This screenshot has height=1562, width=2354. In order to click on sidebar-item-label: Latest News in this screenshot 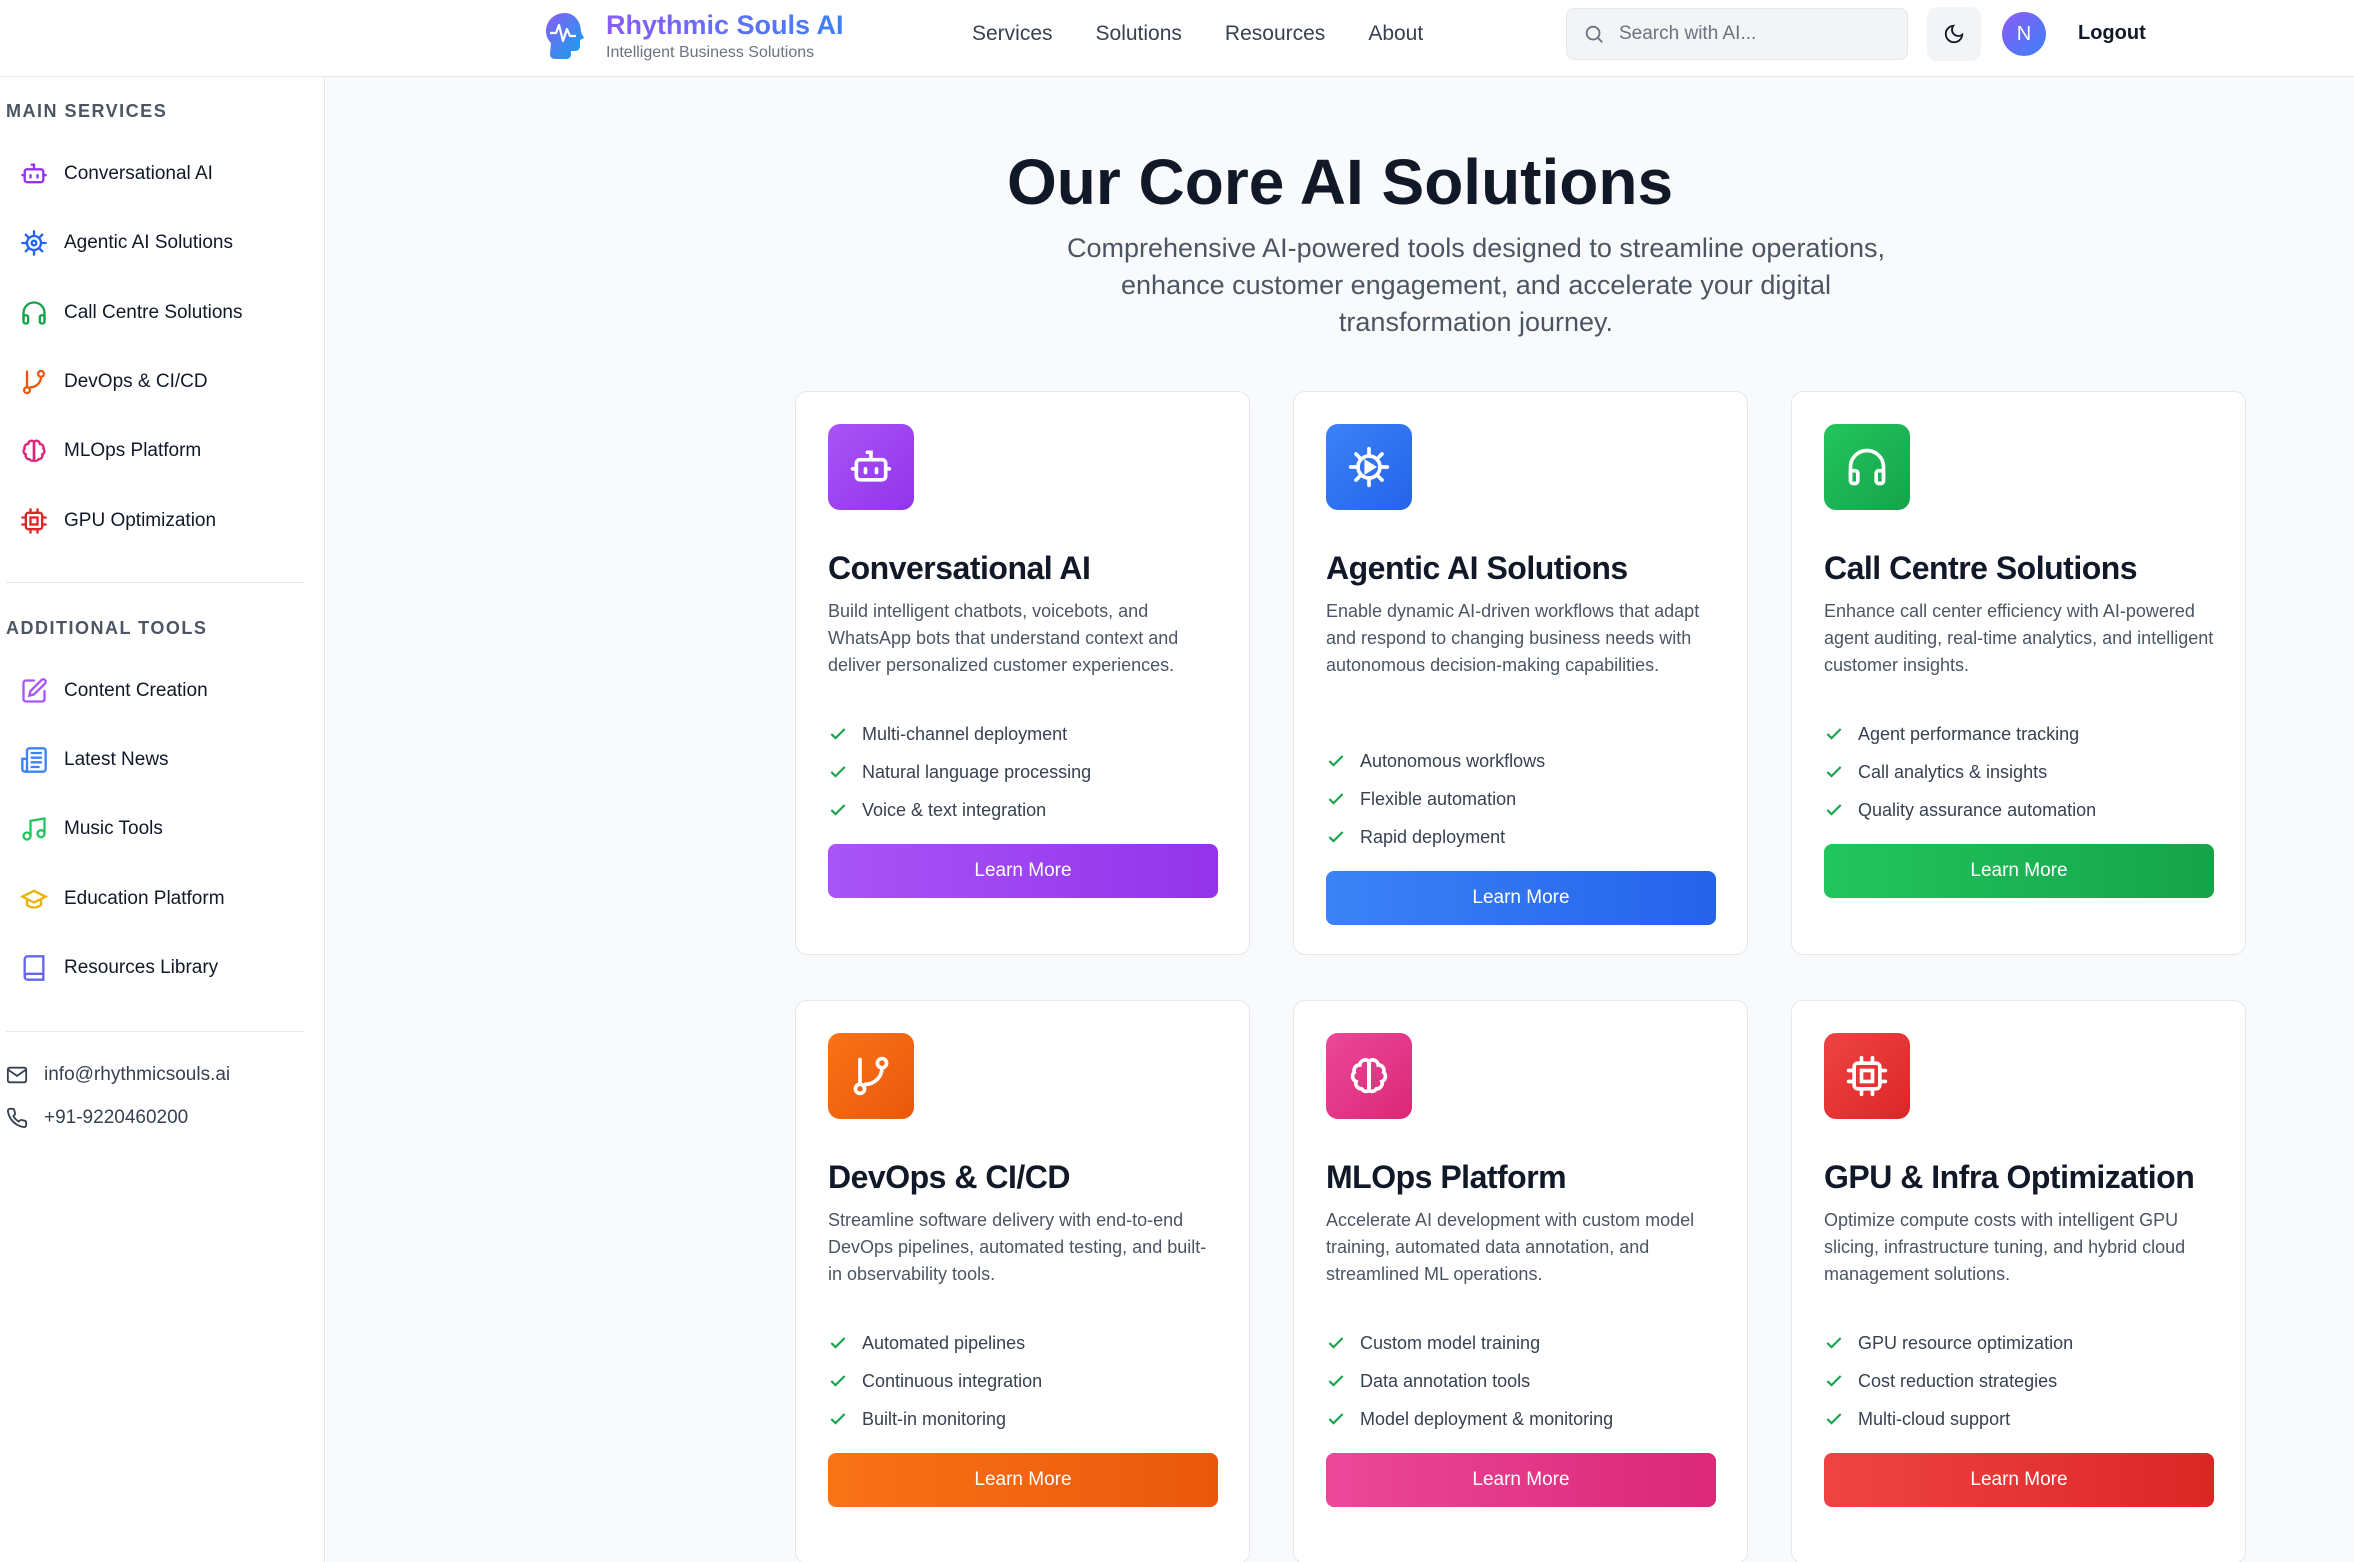, I will do `click(116, 759)`.